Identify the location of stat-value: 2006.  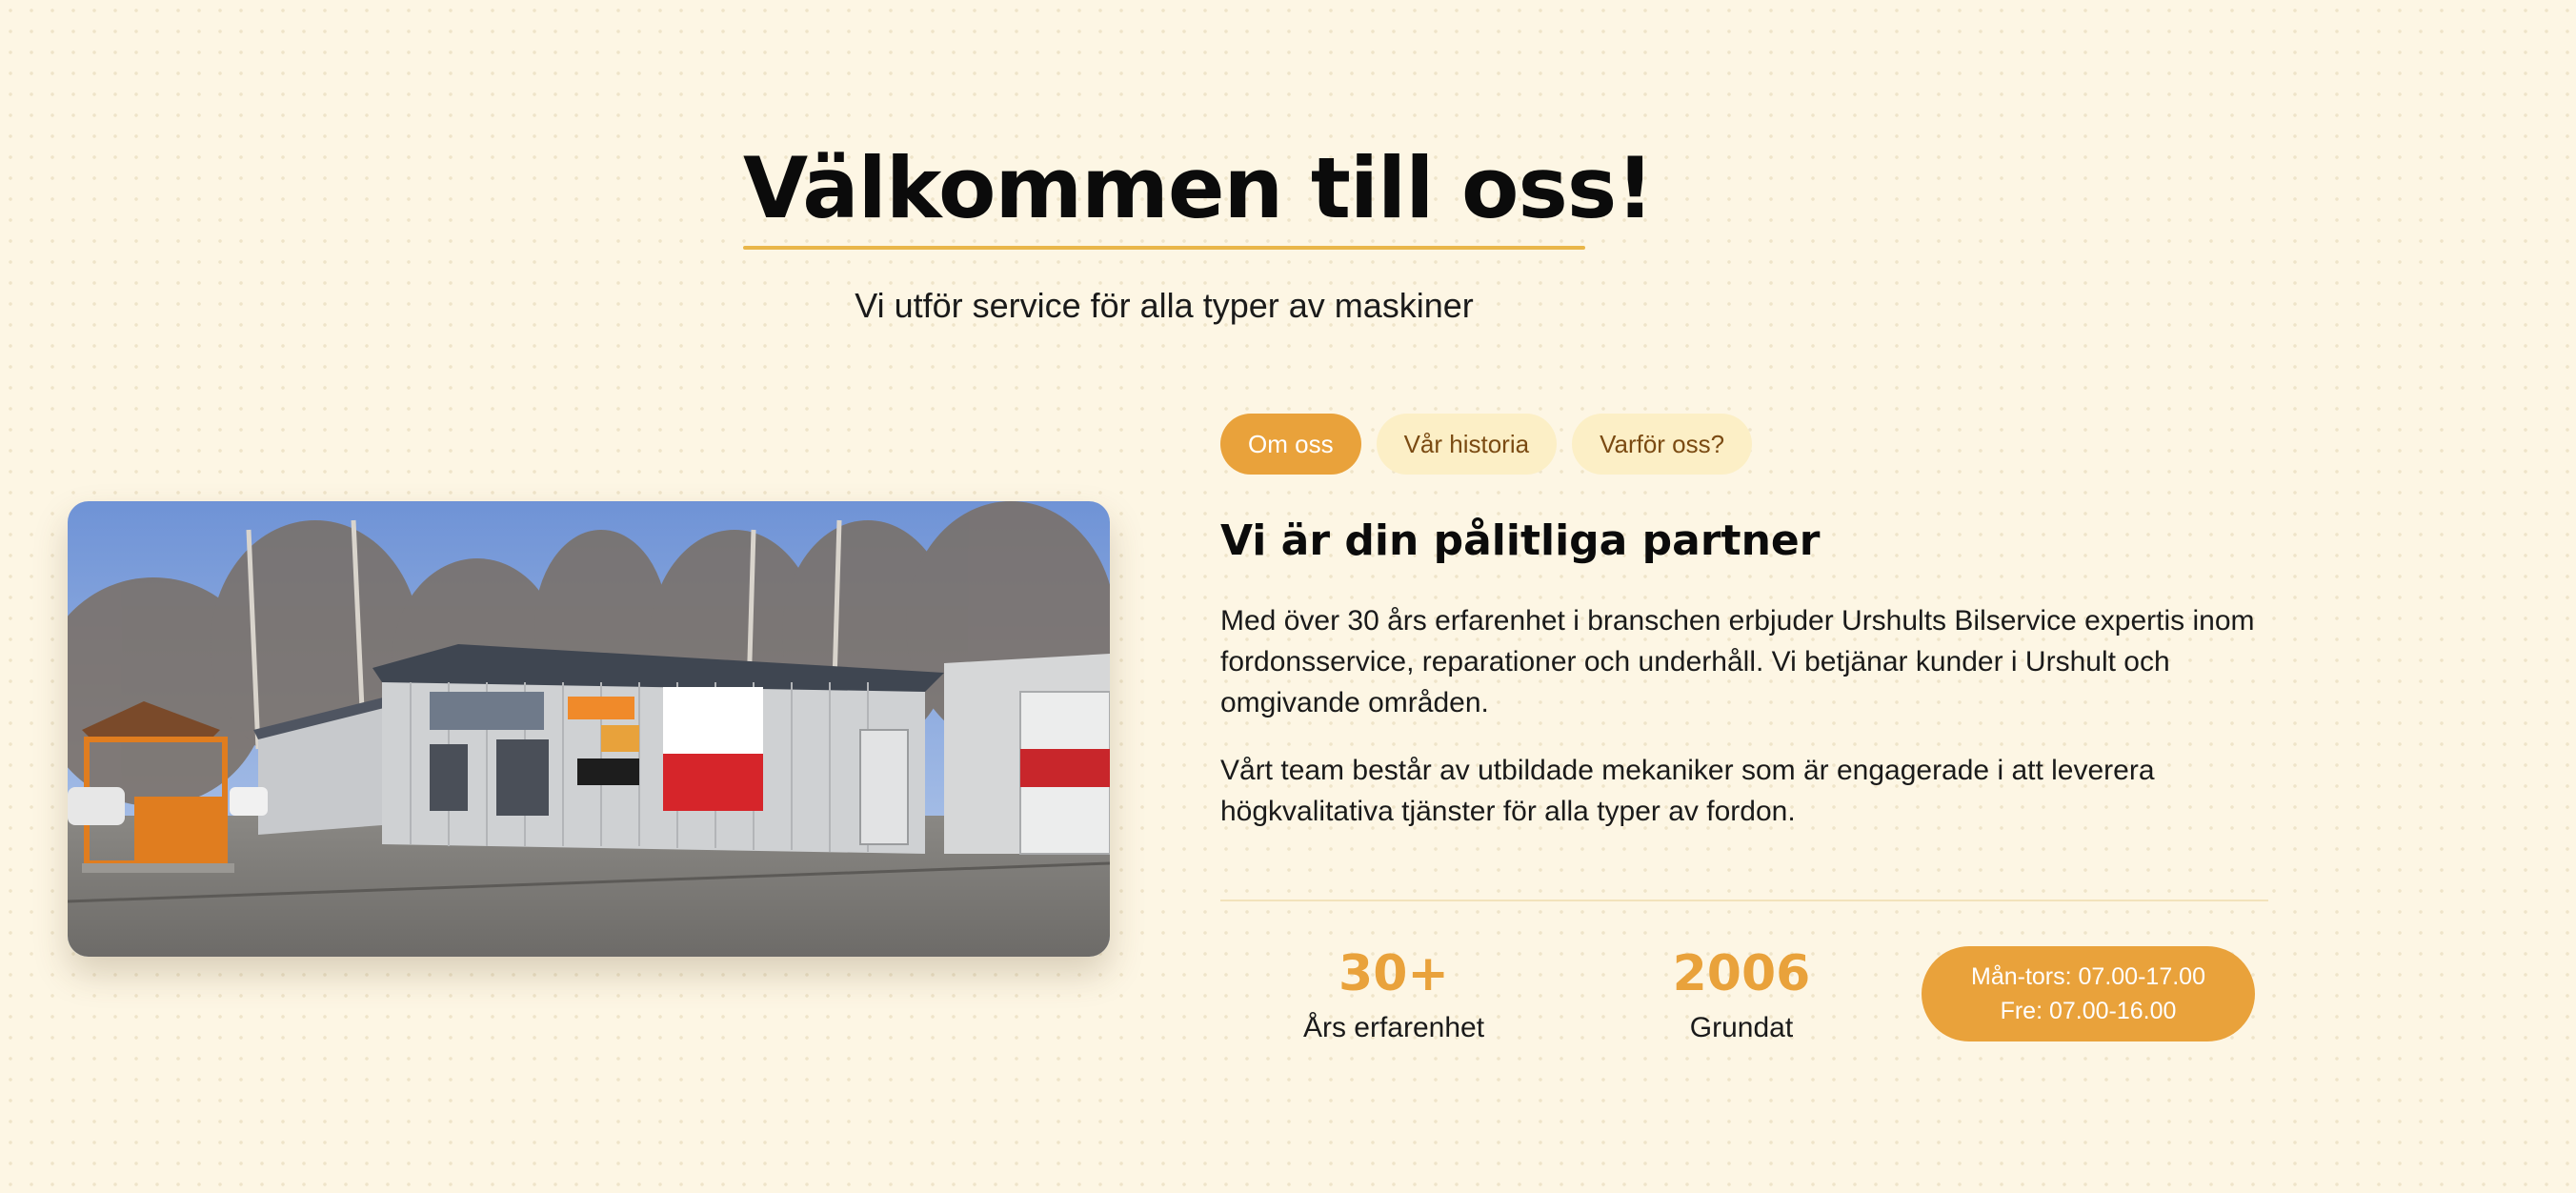
(1741, 973).